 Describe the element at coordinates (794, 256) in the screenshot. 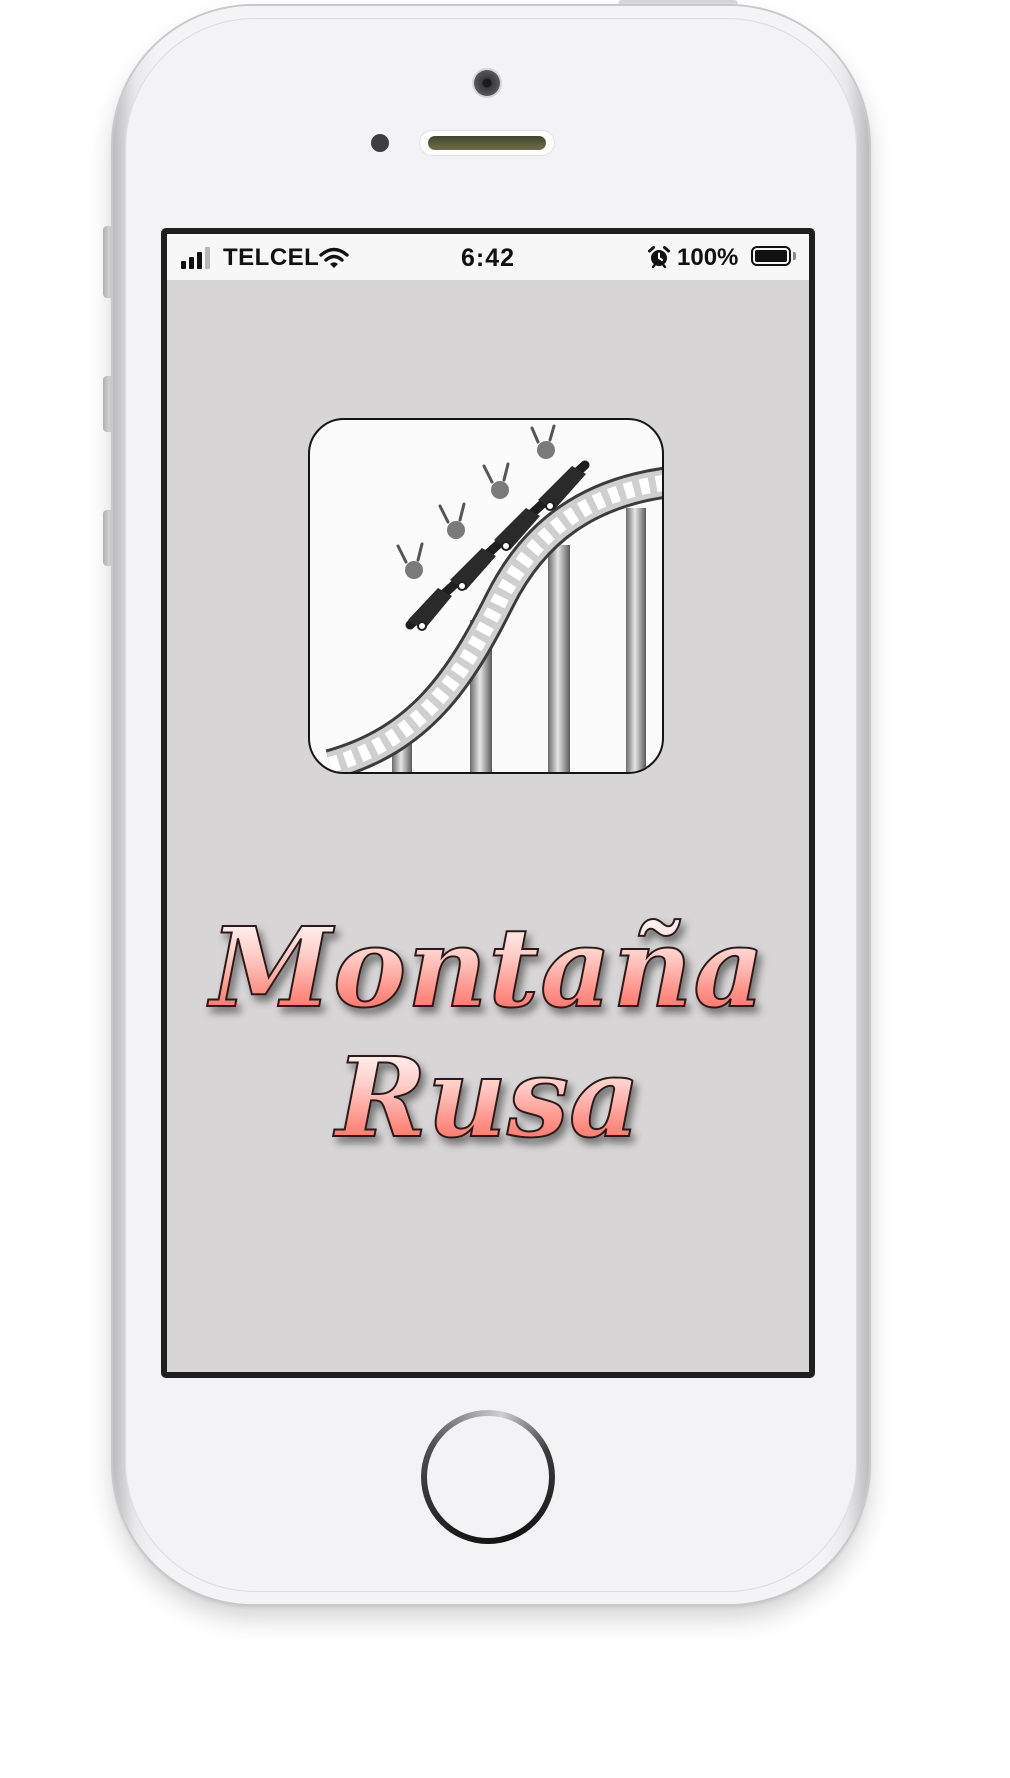

I see `battery-cap` at that location.